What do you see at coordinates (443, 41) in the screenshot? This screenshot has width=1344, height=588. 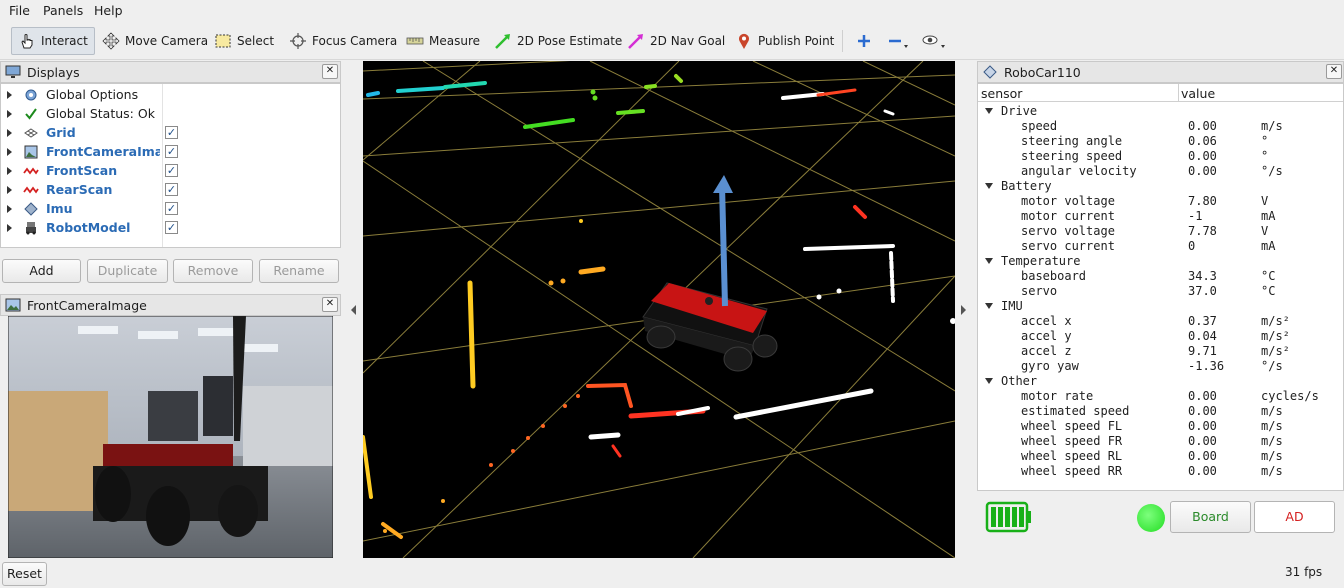 I see `measure-tool-button: Measure` at bounding box center [443, 41].